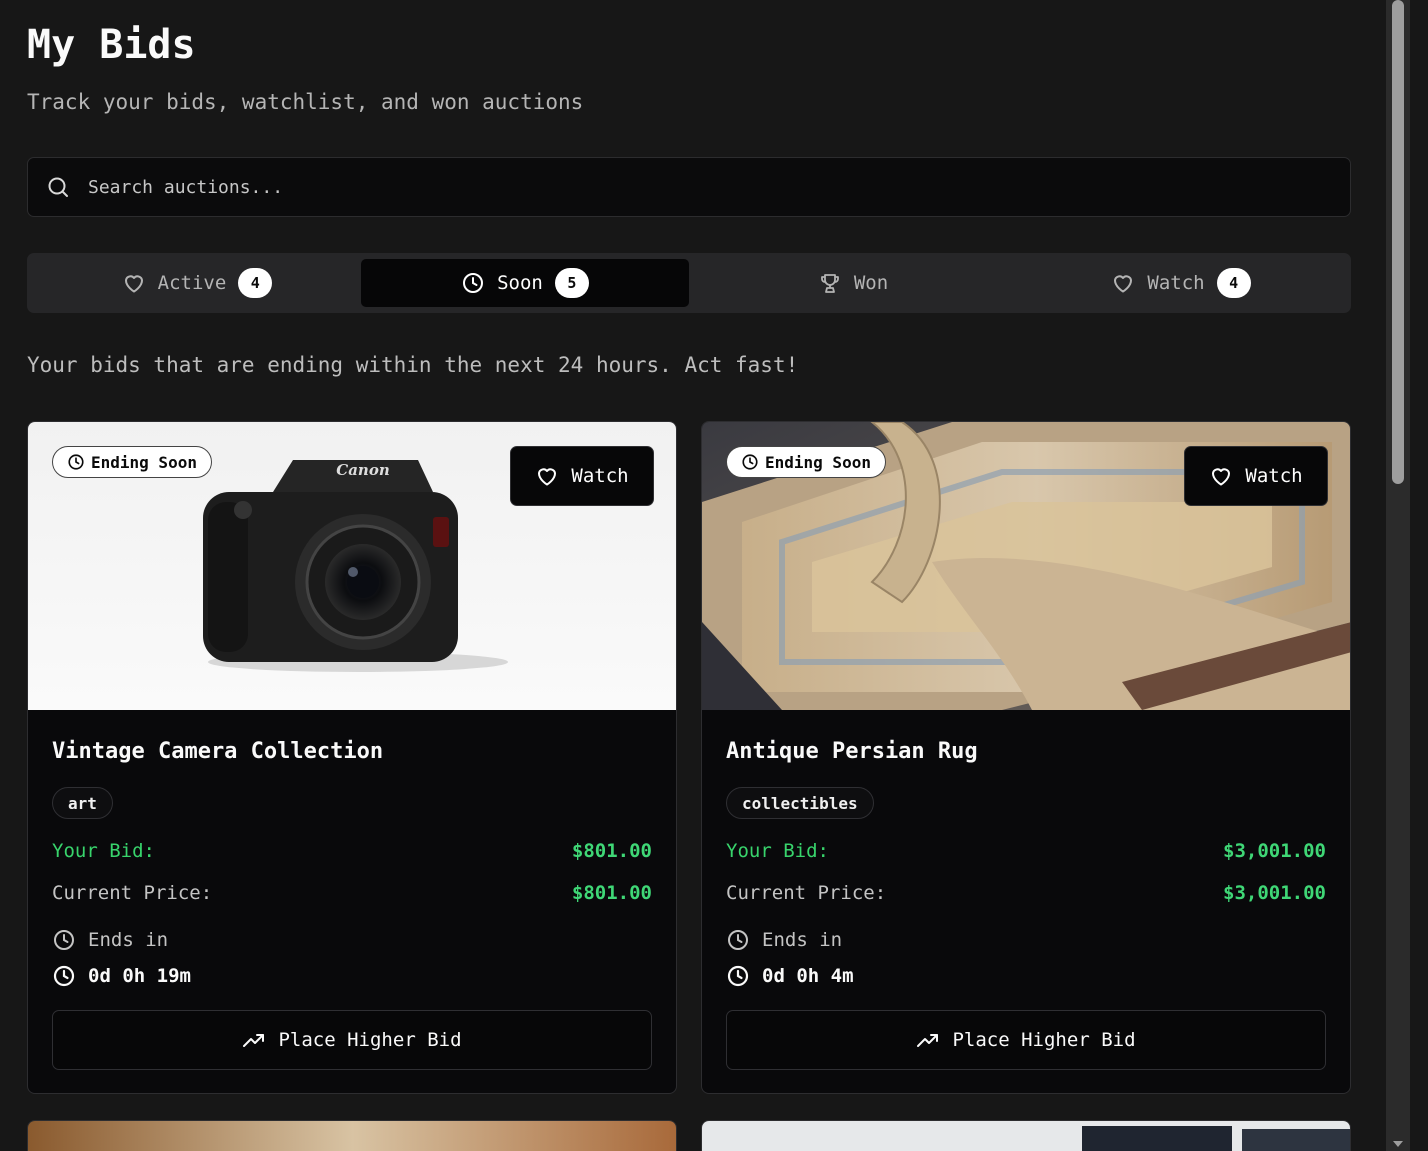 This screenshot has height=1151, width=1428. What do you see at coordinates (871, 283) in the screenshot?
I see `tab-label: Won` at bounding box center [871, 283].